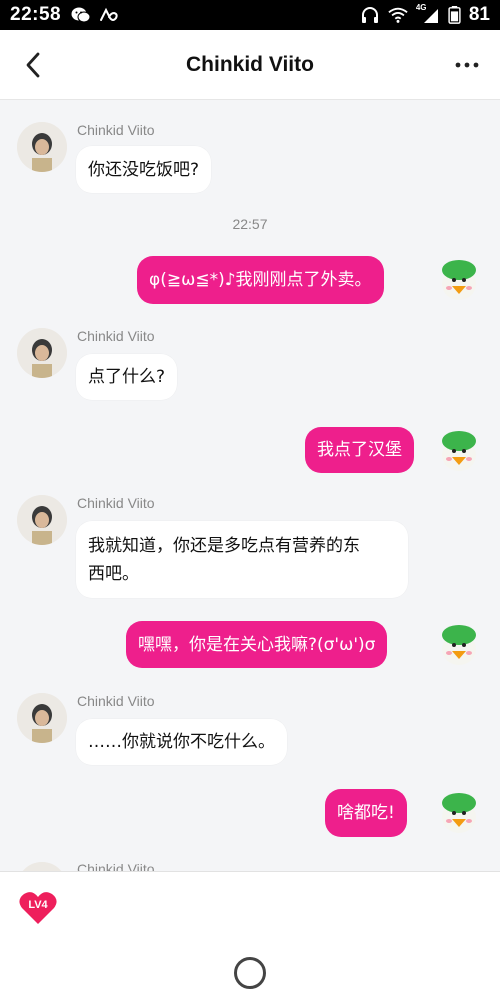 The height and width of the screenshot is (1000, 500). I want to click on time-divider: 22:57, so click(250, 224).